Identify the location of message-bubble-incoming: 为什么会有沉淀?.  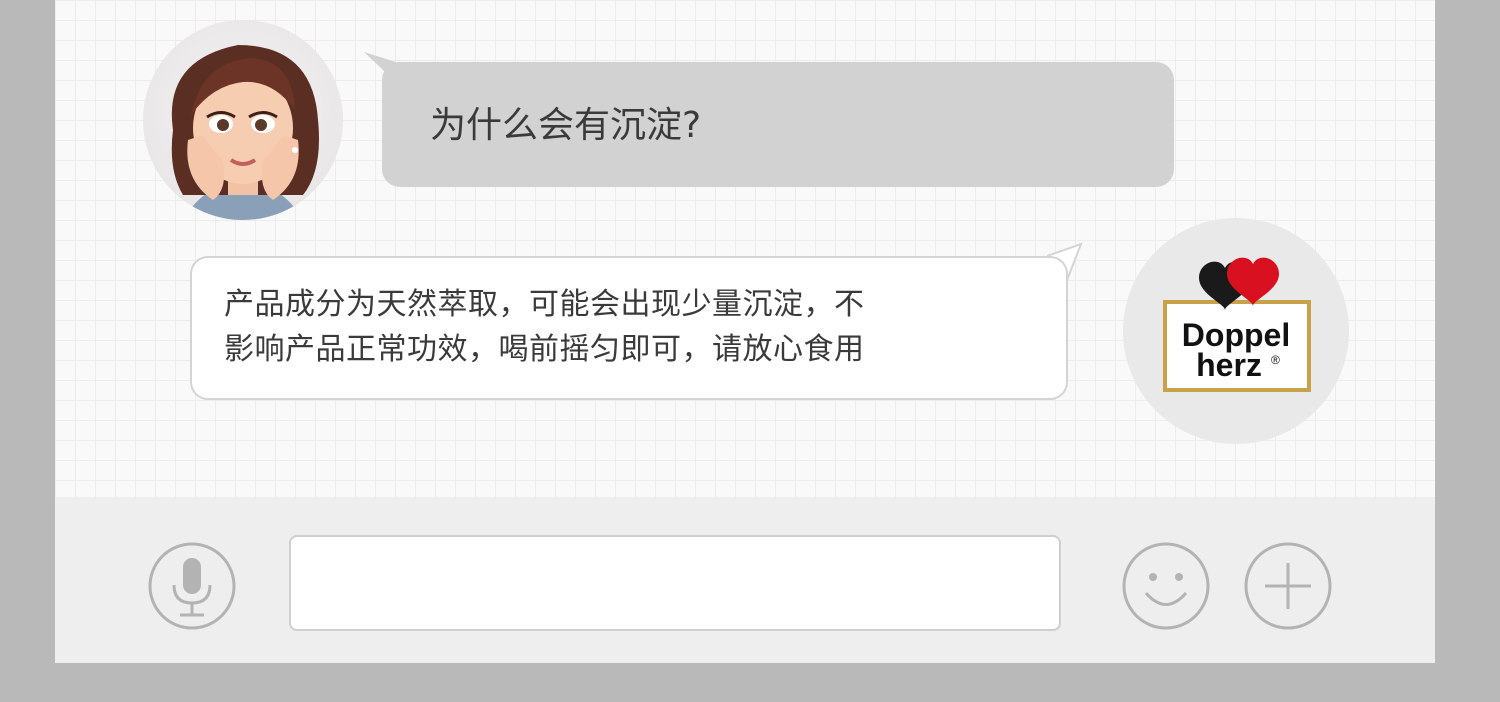
(778, 124).